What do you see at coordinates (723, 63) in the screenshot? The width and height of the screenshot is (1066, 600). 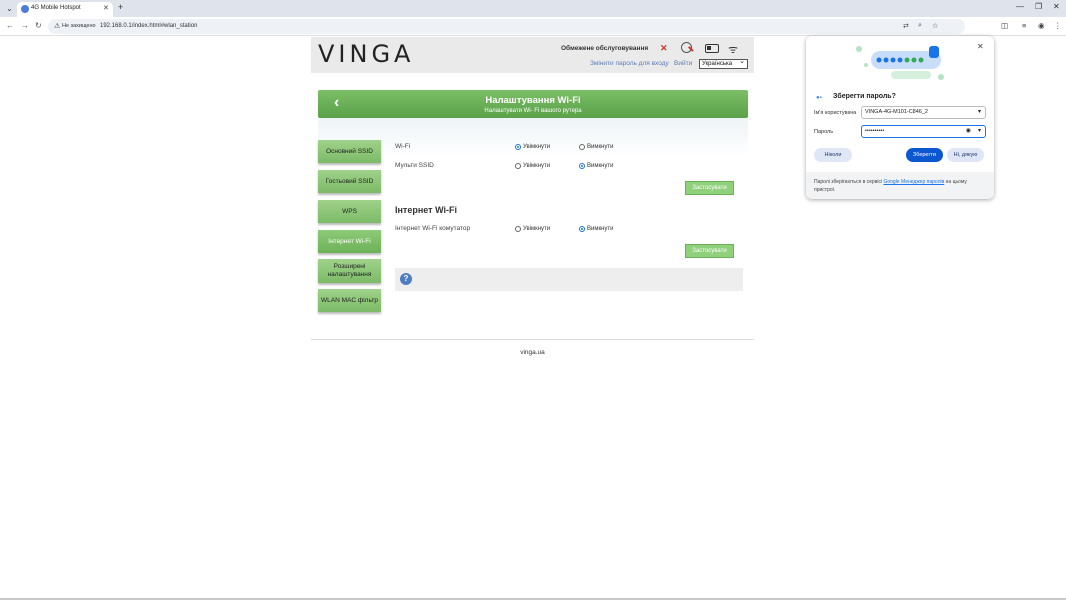 I see `language-select: Українська` at bounding box center [723, 63].